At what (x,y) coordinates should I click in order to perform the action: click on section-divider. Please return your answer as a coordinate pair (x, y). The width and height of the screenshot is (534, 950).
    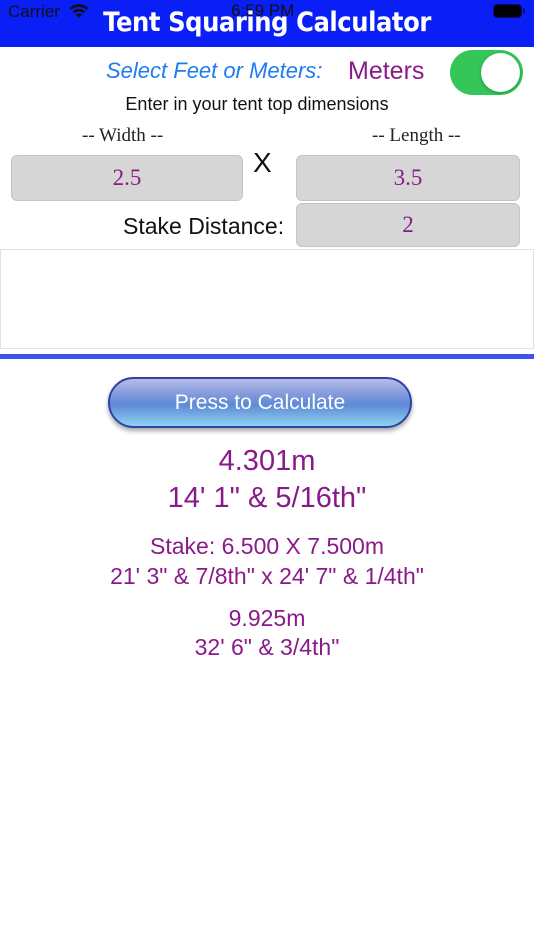
    Looking at the image, I should click on (267, 356).